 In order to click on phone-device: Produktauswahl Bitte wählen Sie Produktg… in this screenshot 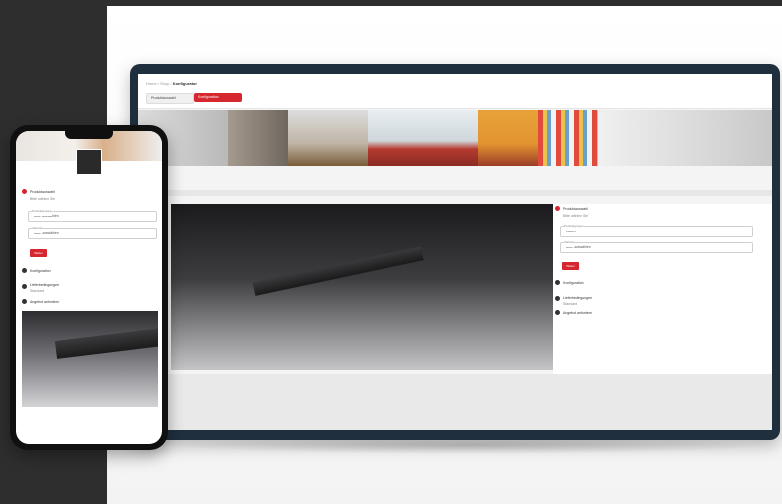, I will do `click(89, 287)`.